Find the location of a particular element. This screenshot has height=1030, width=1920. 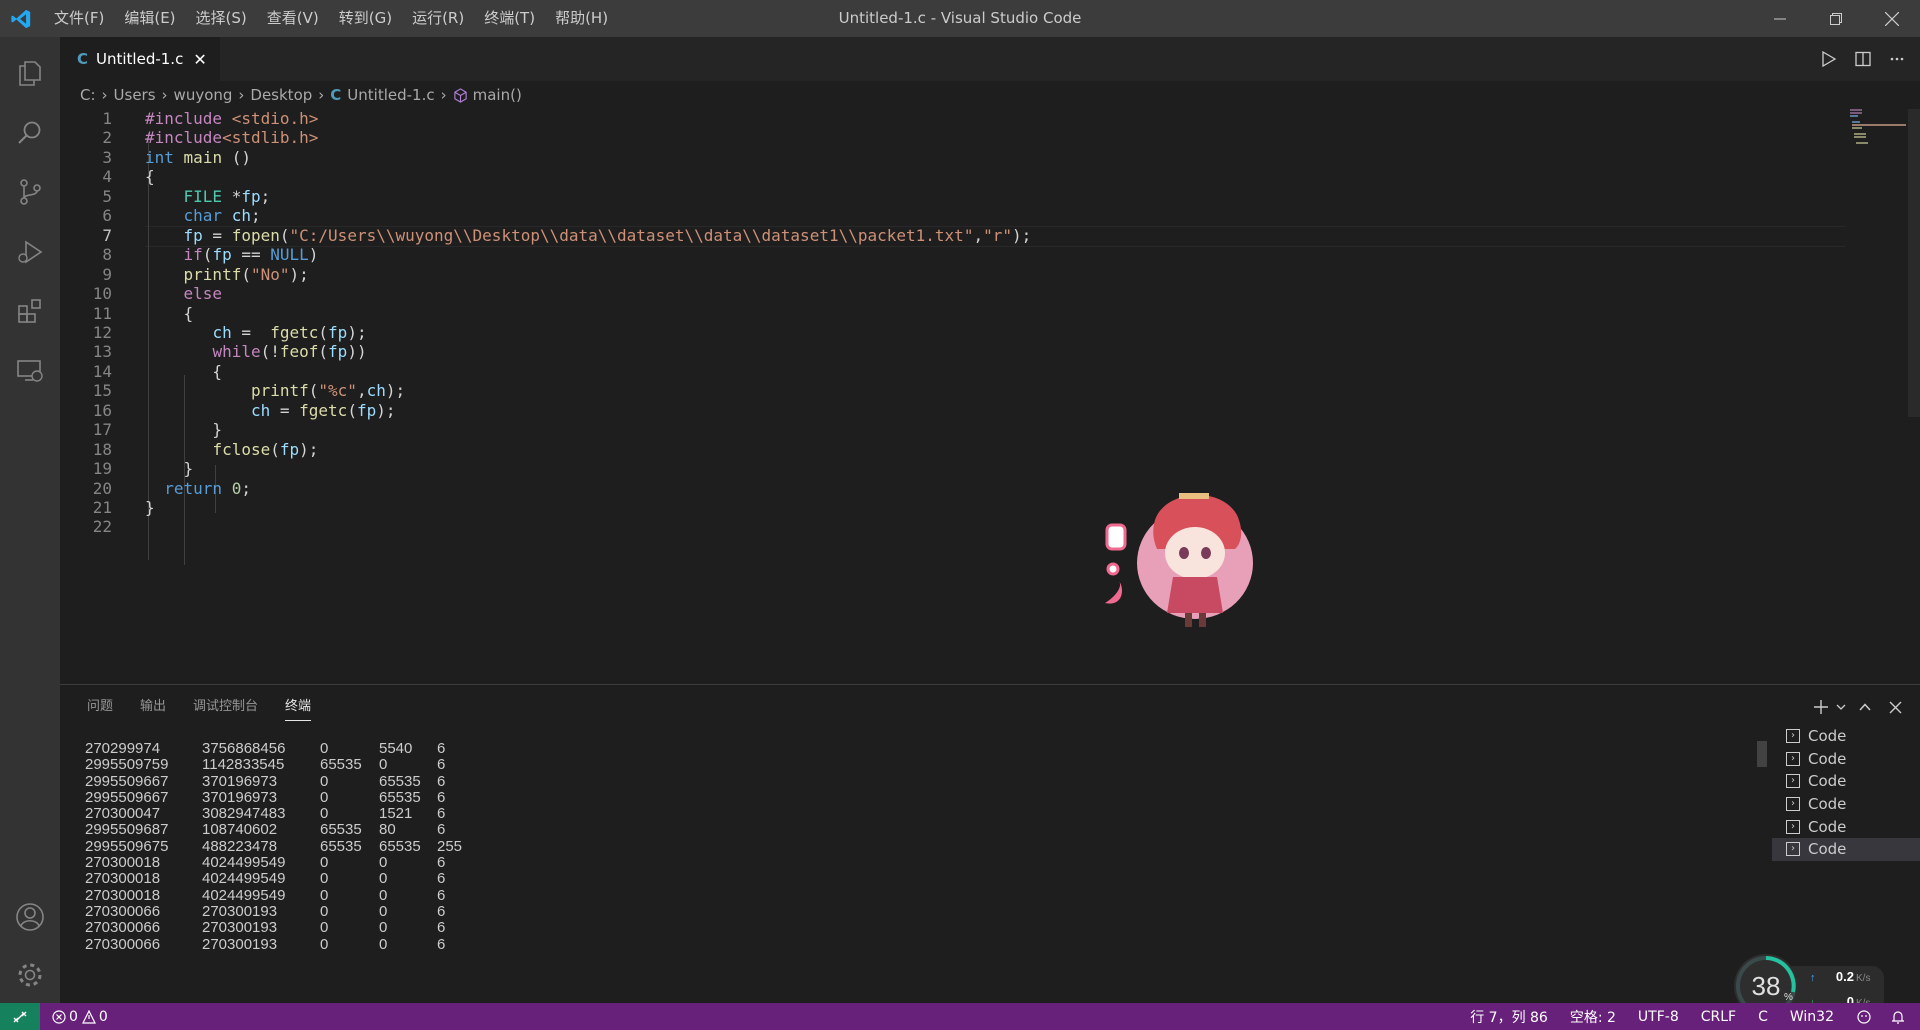

files-icon is located at coordinates (30, 73).